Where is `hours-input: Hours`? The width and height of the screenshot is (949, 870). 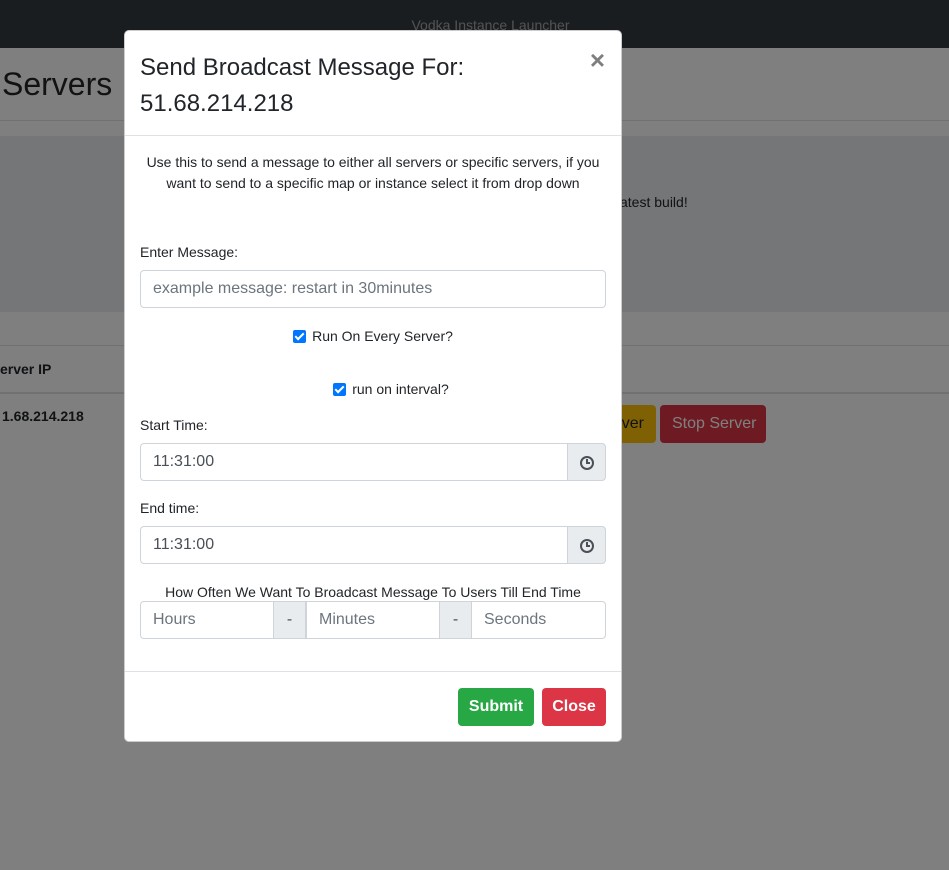
hours-input: Hours is located at coordinates (207, 620).